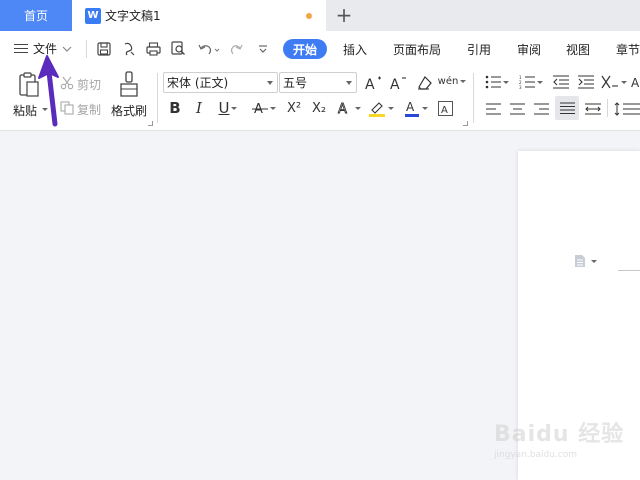 The height and width of the screenshot is (480, 640). Describe the element at coordinates (294, 108) in the screenshot. I see `superscript-button: X²` at that location.